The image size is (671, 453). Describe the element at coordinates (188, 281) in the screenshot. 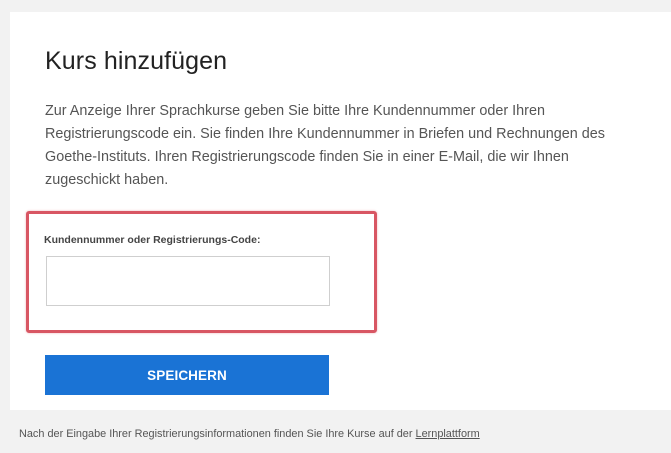

I see `customer-number-input` at that location.